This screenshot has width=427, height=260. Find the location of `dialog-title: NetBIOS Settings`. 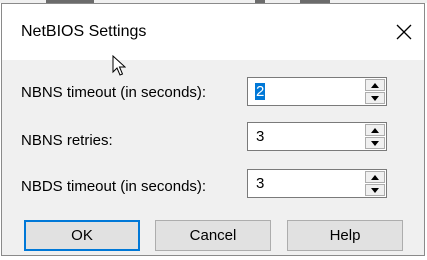

dialog-title: NetBIOS Settings is located at coordinates (84, 31).